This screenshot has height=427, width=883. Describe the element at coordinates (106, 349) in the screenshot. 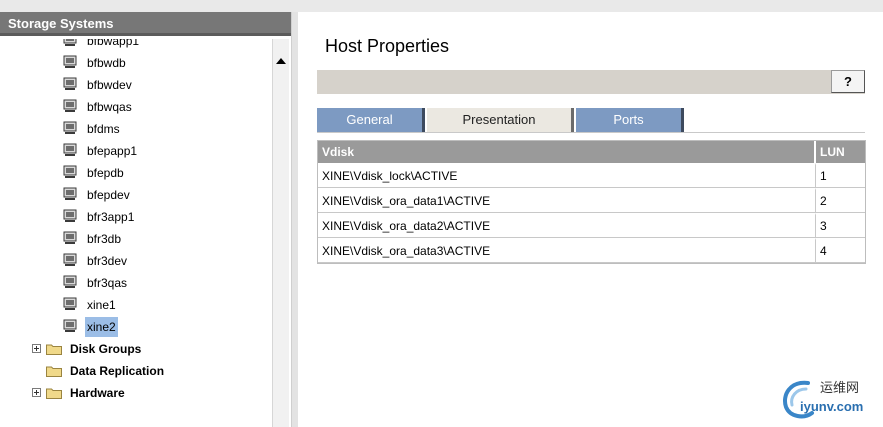

I see `tree-group-label: Disk Groups` at that location.